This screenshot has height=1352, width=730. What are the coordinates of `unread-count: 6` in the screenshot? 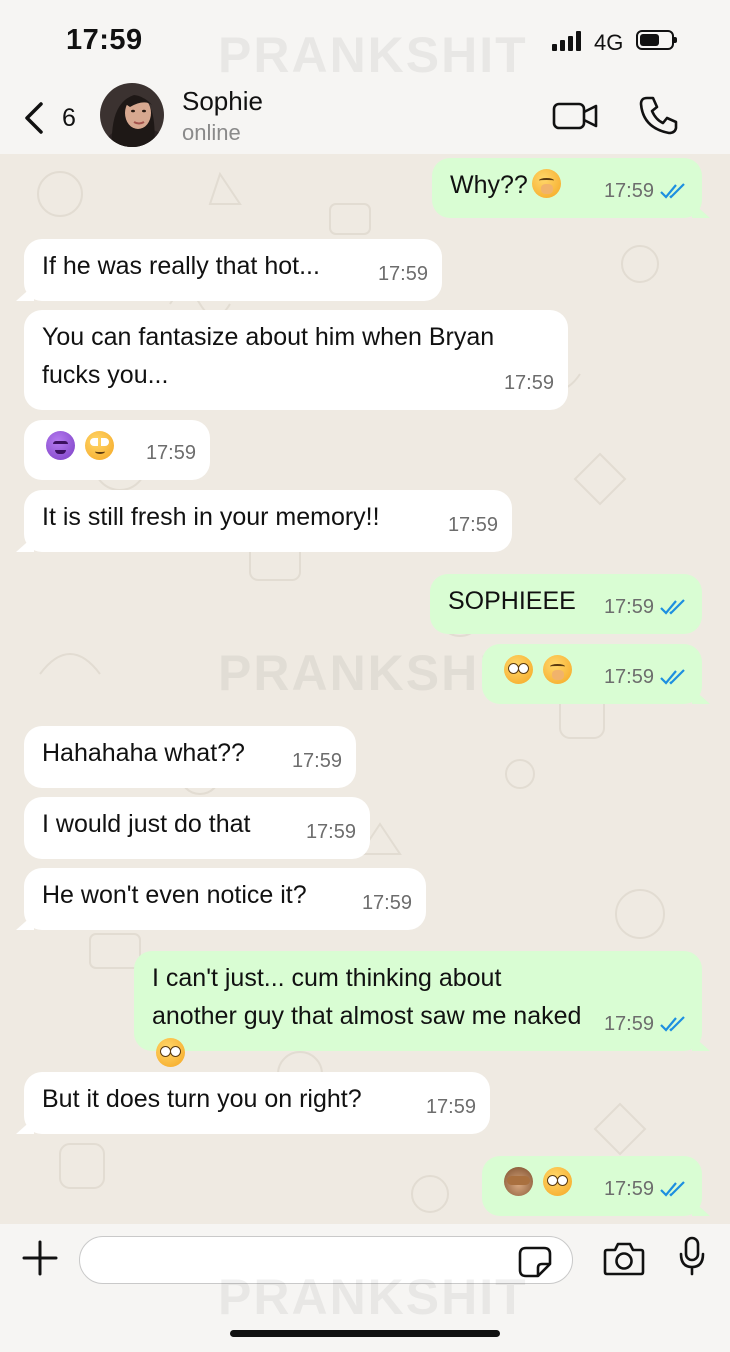 It's located at (69, 117).